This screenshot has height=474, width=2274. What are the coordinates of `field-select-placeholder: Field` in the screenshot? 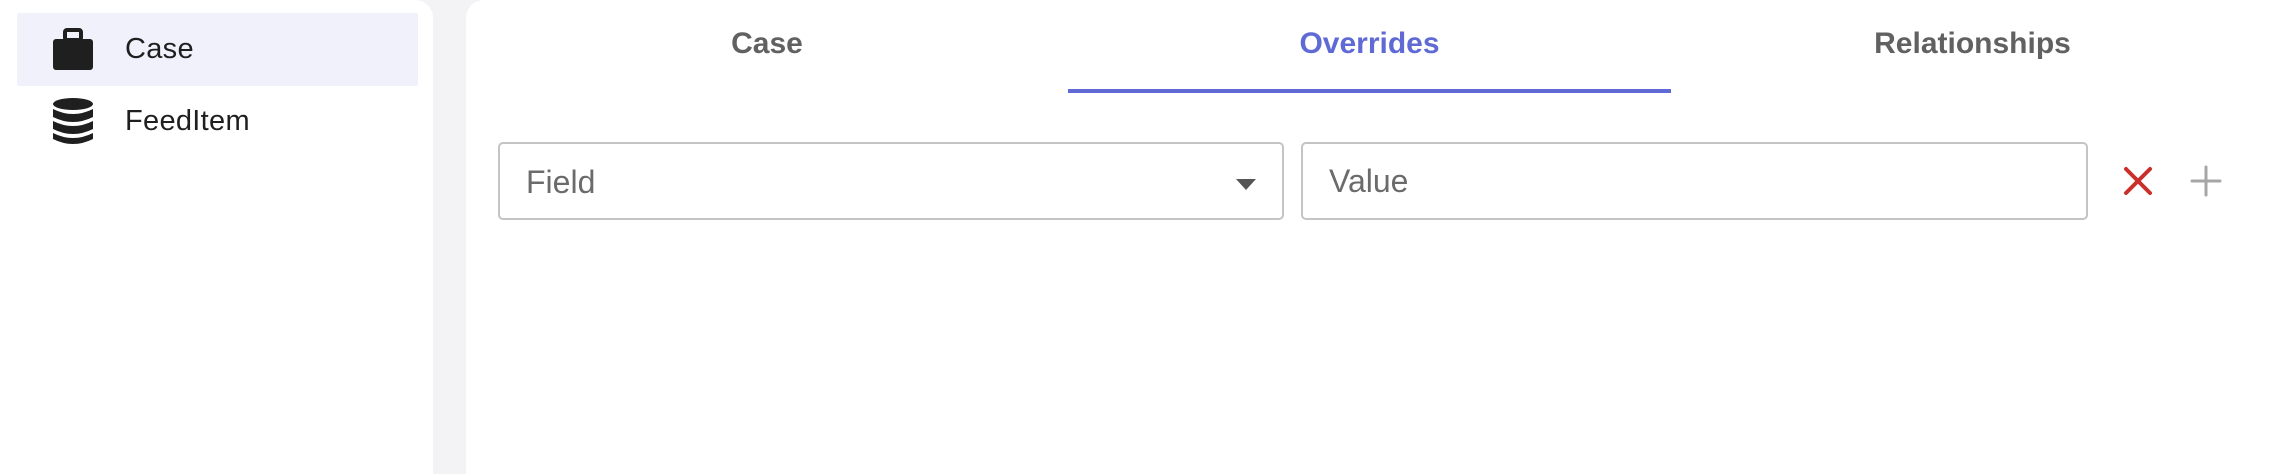 It's located at (561, 182).